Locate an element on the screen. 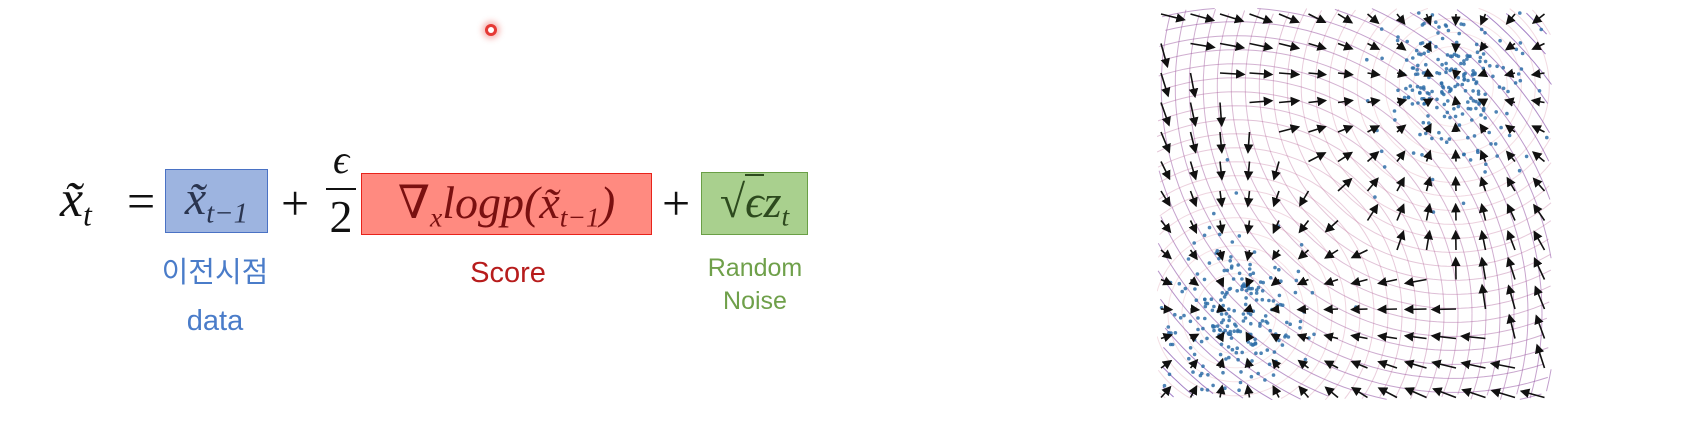 The image size is (1693, 444). previous-data-term: x̃t−1 is located at coordinates (216, 201).